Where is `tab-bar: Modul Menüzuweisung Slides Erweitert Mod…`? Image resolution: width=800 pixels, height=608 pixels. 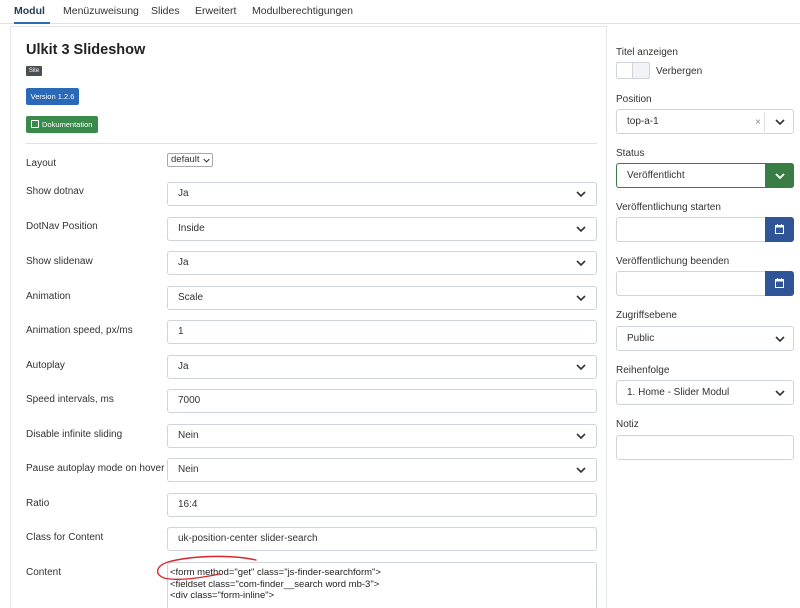 tab-bar: Modul Menüzuweisung Slides Erweitert Mod… is located at coordinates (400, 12).